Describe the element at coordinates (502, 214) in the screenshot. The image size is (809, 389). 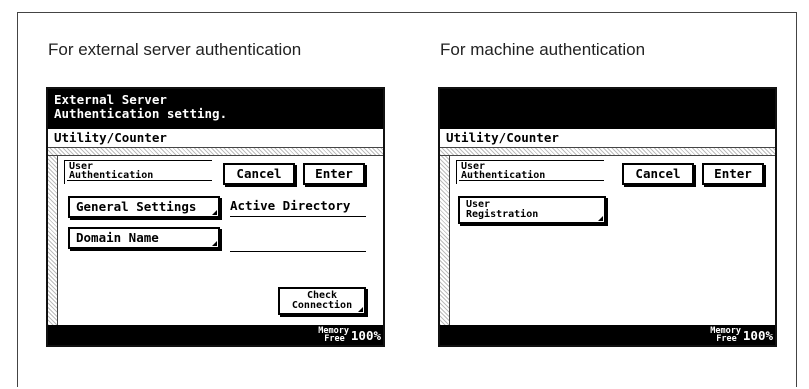
I see `user-reg-line-2: Registration` at that location.